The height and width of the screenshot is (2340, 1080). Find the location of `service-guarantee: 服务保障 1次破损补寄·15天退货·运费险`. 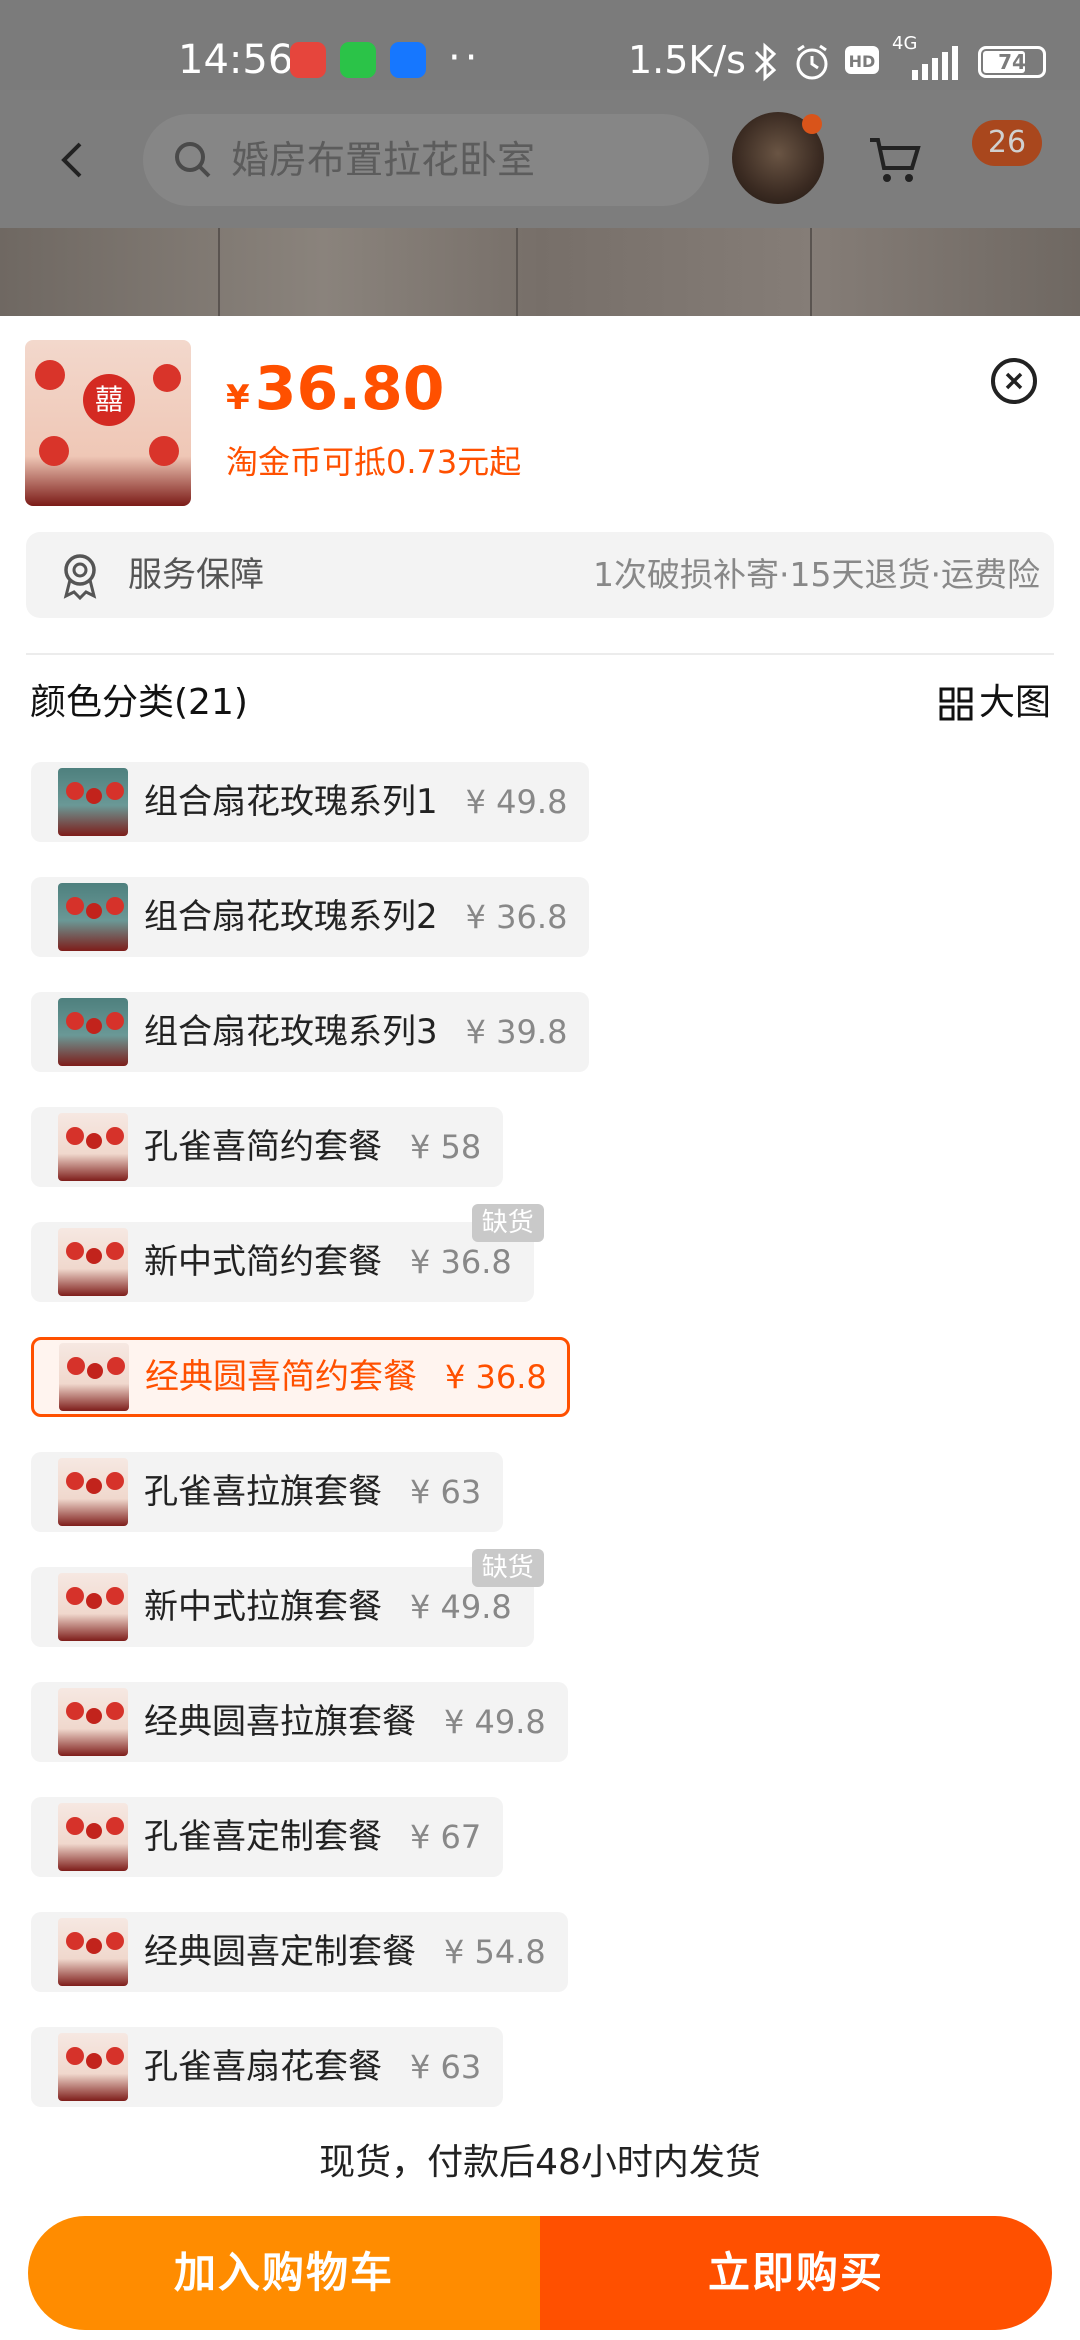

service-guarantee: 服务保障 1次破损补寄·15天退货·运费险 is located at coordinates (540, 575).